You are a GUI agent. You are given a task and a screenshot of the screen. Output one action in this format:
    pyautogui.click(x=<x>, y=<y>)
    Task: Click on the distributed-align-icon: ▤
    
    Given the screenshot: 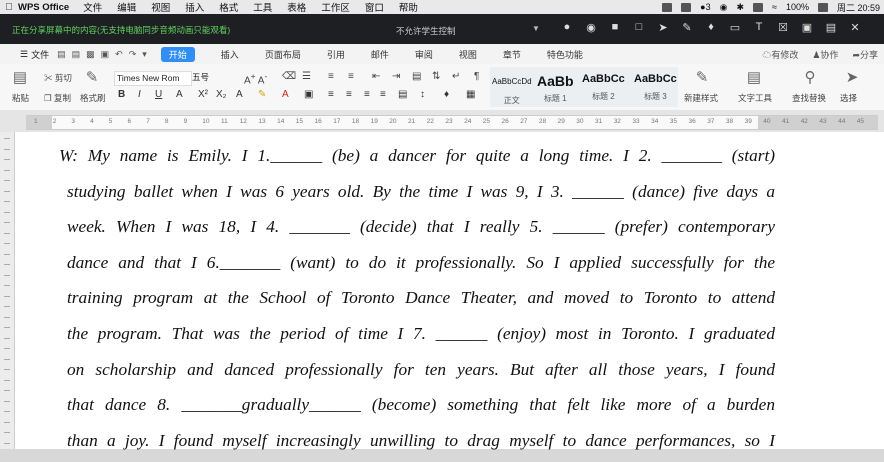 What is the action you would take?
    pyautogui.click(x=402, y=94)
    